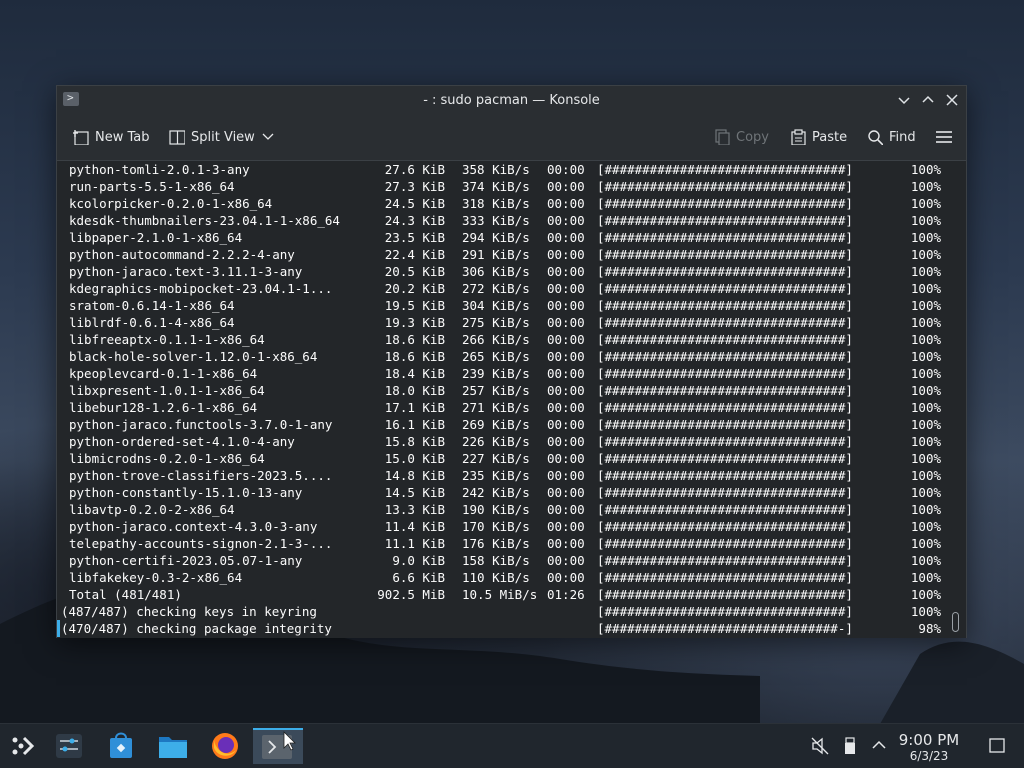  Describe the element at coordinates (500, 594) in the screenshot. I see `download-rate: 10.5 MiB/s` at that location.